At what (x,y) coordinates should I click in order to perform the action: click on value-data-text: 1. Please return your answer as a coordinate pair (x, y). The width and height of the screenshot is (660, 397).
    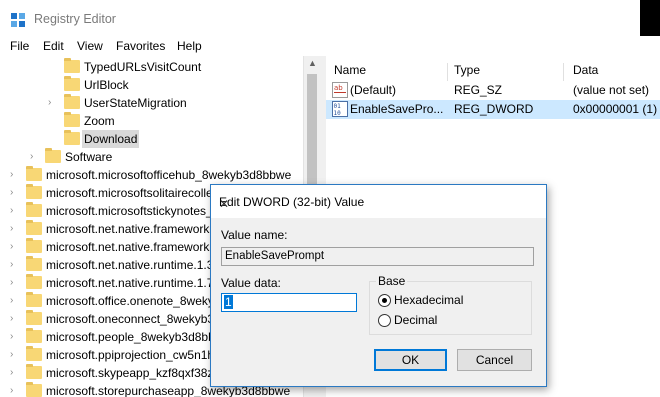
    Looking at the image, I should click on (228, 302).